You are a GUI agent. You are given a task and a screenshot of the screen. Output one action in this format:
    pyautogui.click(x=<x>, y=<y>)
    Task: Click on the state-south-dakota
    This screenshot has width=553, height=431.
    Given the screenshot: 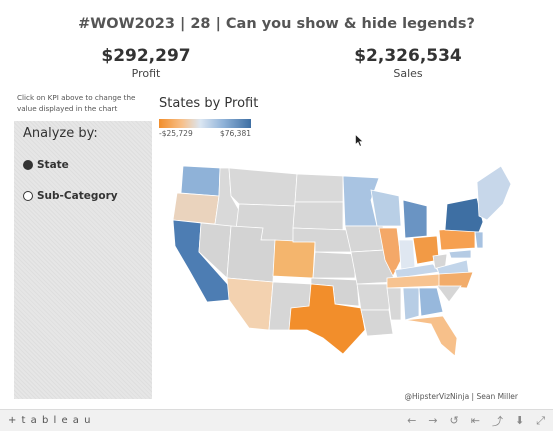 What is the action you would take?
    pyautogui.click(x=318, y=216)
    